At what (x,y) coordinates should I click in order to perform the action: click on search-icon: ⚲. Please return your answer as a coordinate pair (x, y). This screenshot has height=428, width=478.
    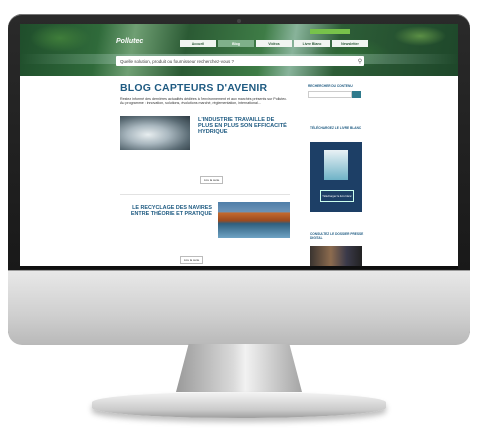
    Looking at the image, I should click on (360, 61).